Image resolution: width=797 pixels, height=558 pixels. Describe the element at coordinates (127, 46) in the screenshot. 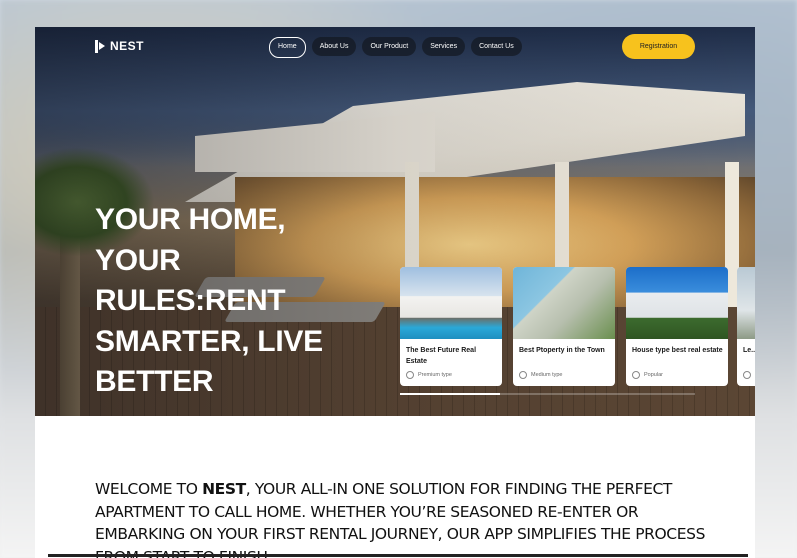

I see `logo-text: NEST` at that location.